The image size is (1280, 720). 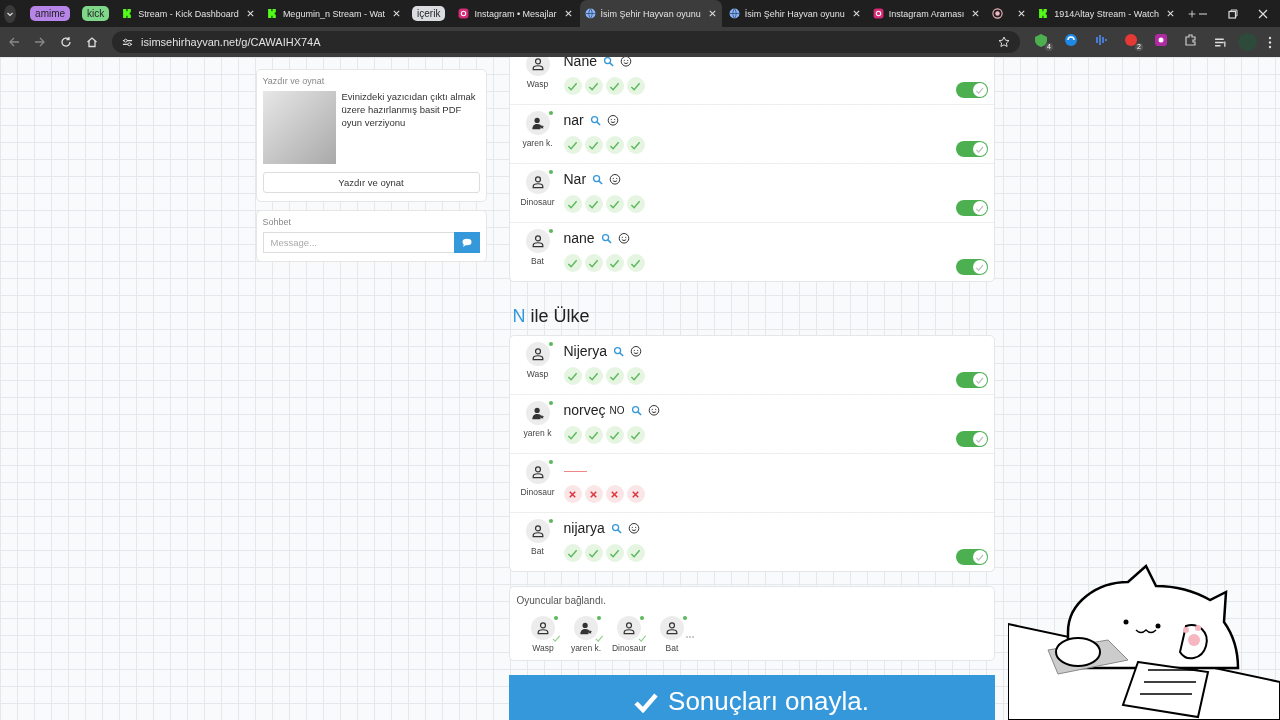 I want to click on card-title: Sohbet, so click(x=277, y=222).